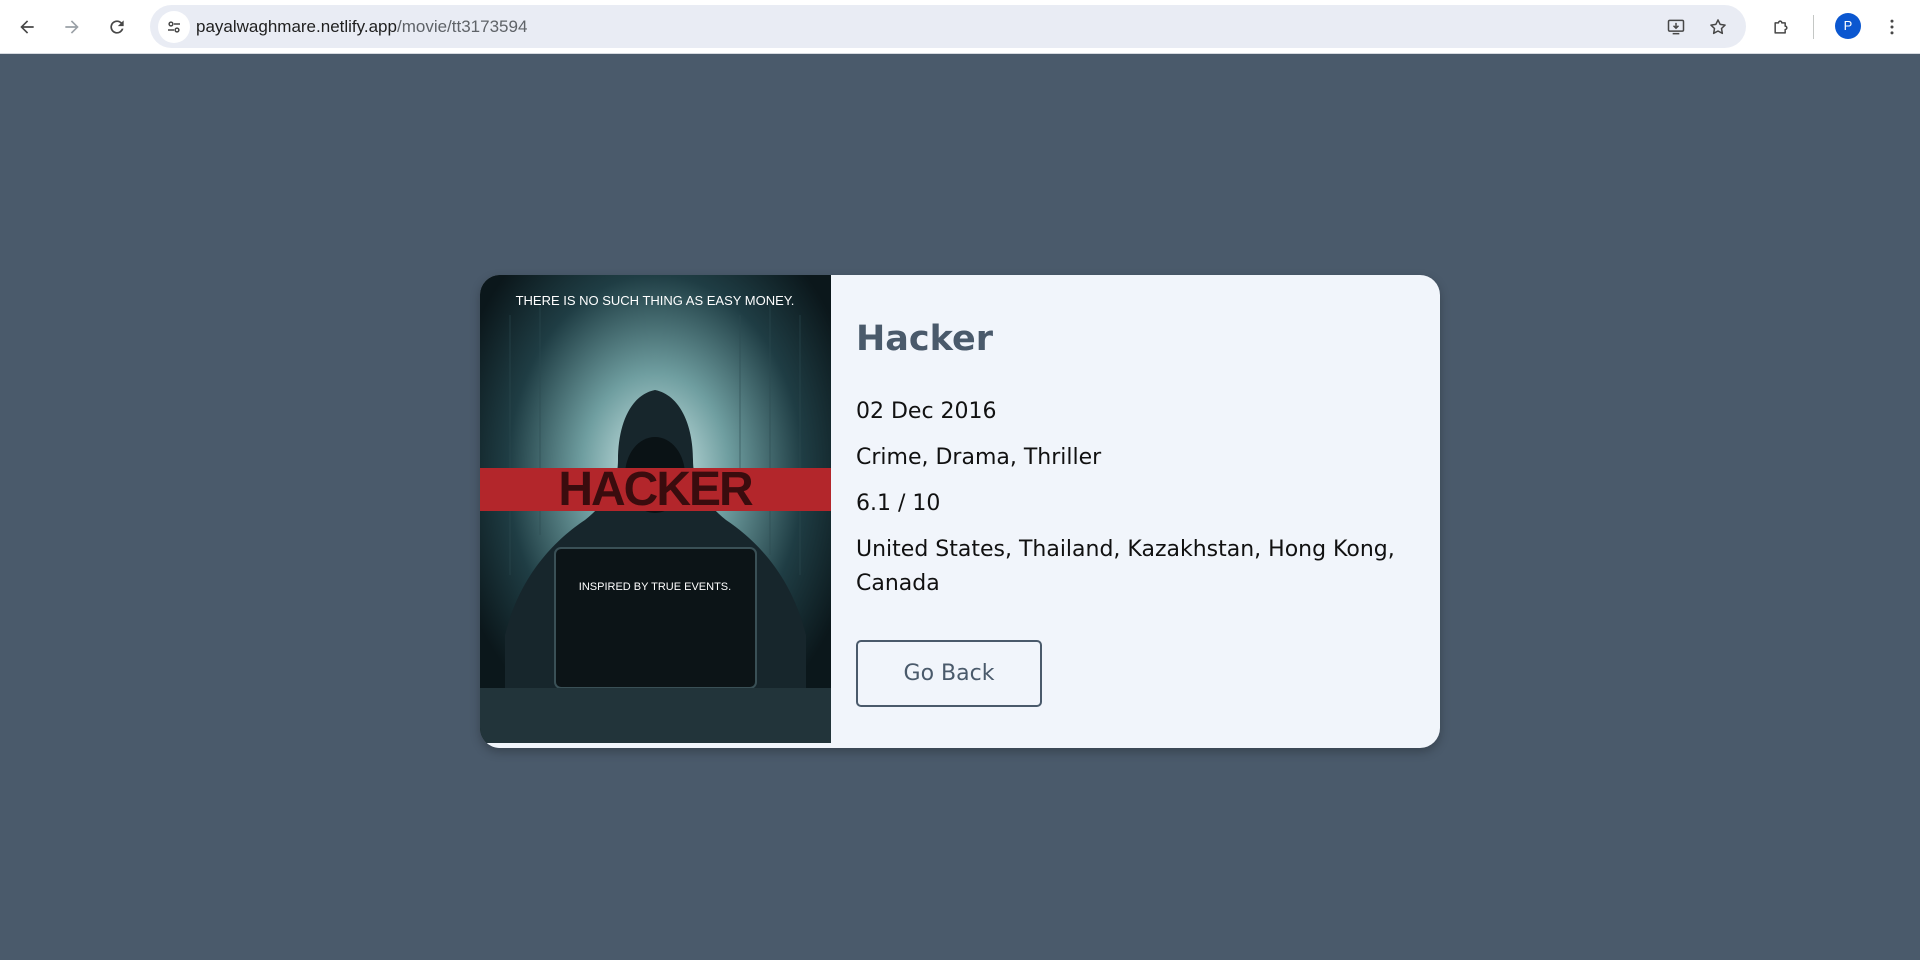  Describe the element at coordinates (924, 339) in the screenshot. I see `movie-title: Hacker` at that location.